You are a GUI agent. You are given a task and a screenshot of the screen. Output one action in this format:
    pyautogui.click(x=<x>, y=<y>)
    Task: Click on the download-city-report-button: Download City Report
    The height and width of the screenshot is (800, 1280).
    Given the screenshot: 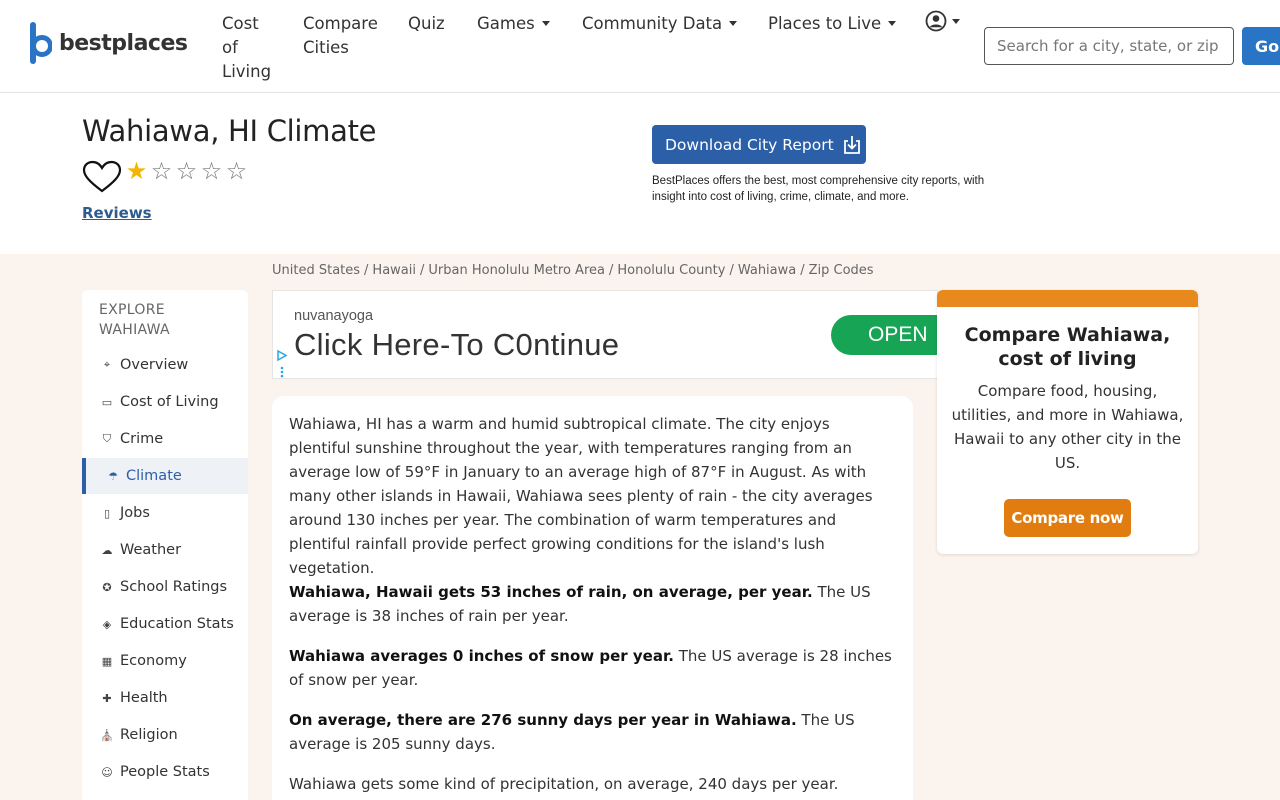 What is the action you would take?
    pyautogui.click(x=759, y=144)
    